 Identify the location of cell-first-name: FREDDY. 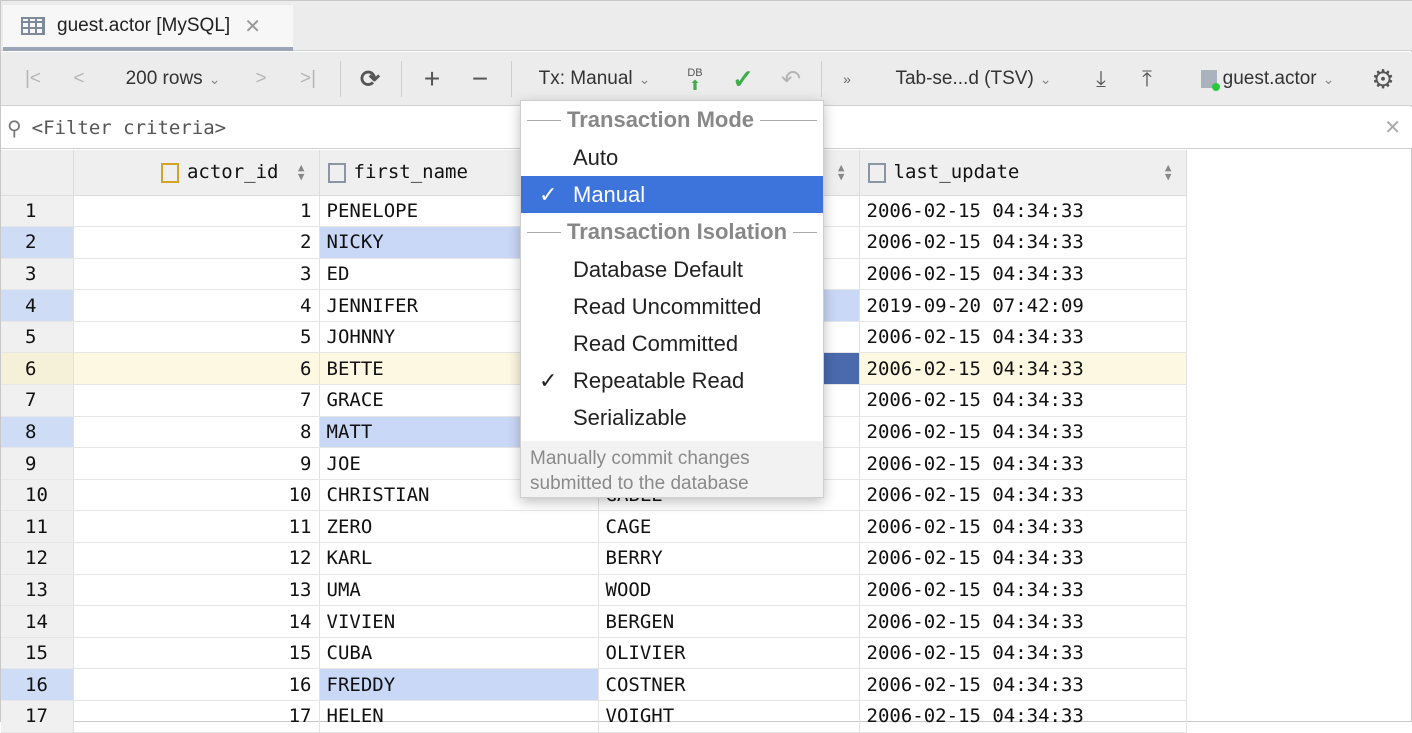
(459, 684).